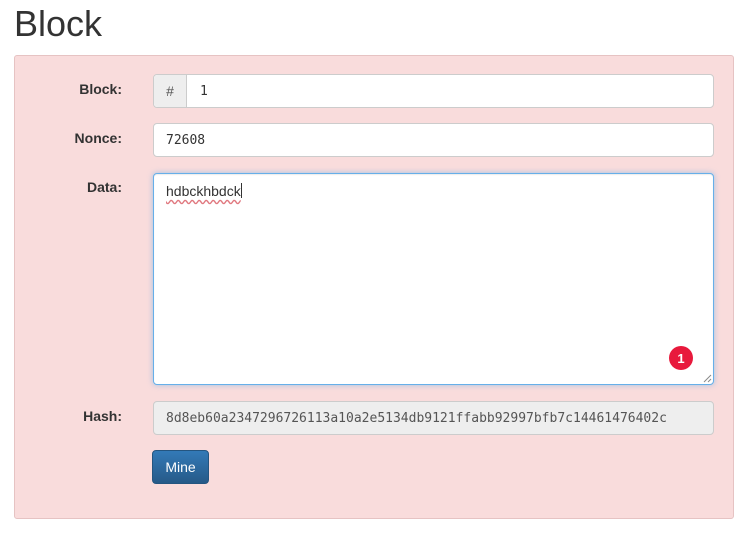 The image size is (753, 539). Describe the element at coordinates (204, 91) in the screenshot. I see `block-number-value: 1` at that location.